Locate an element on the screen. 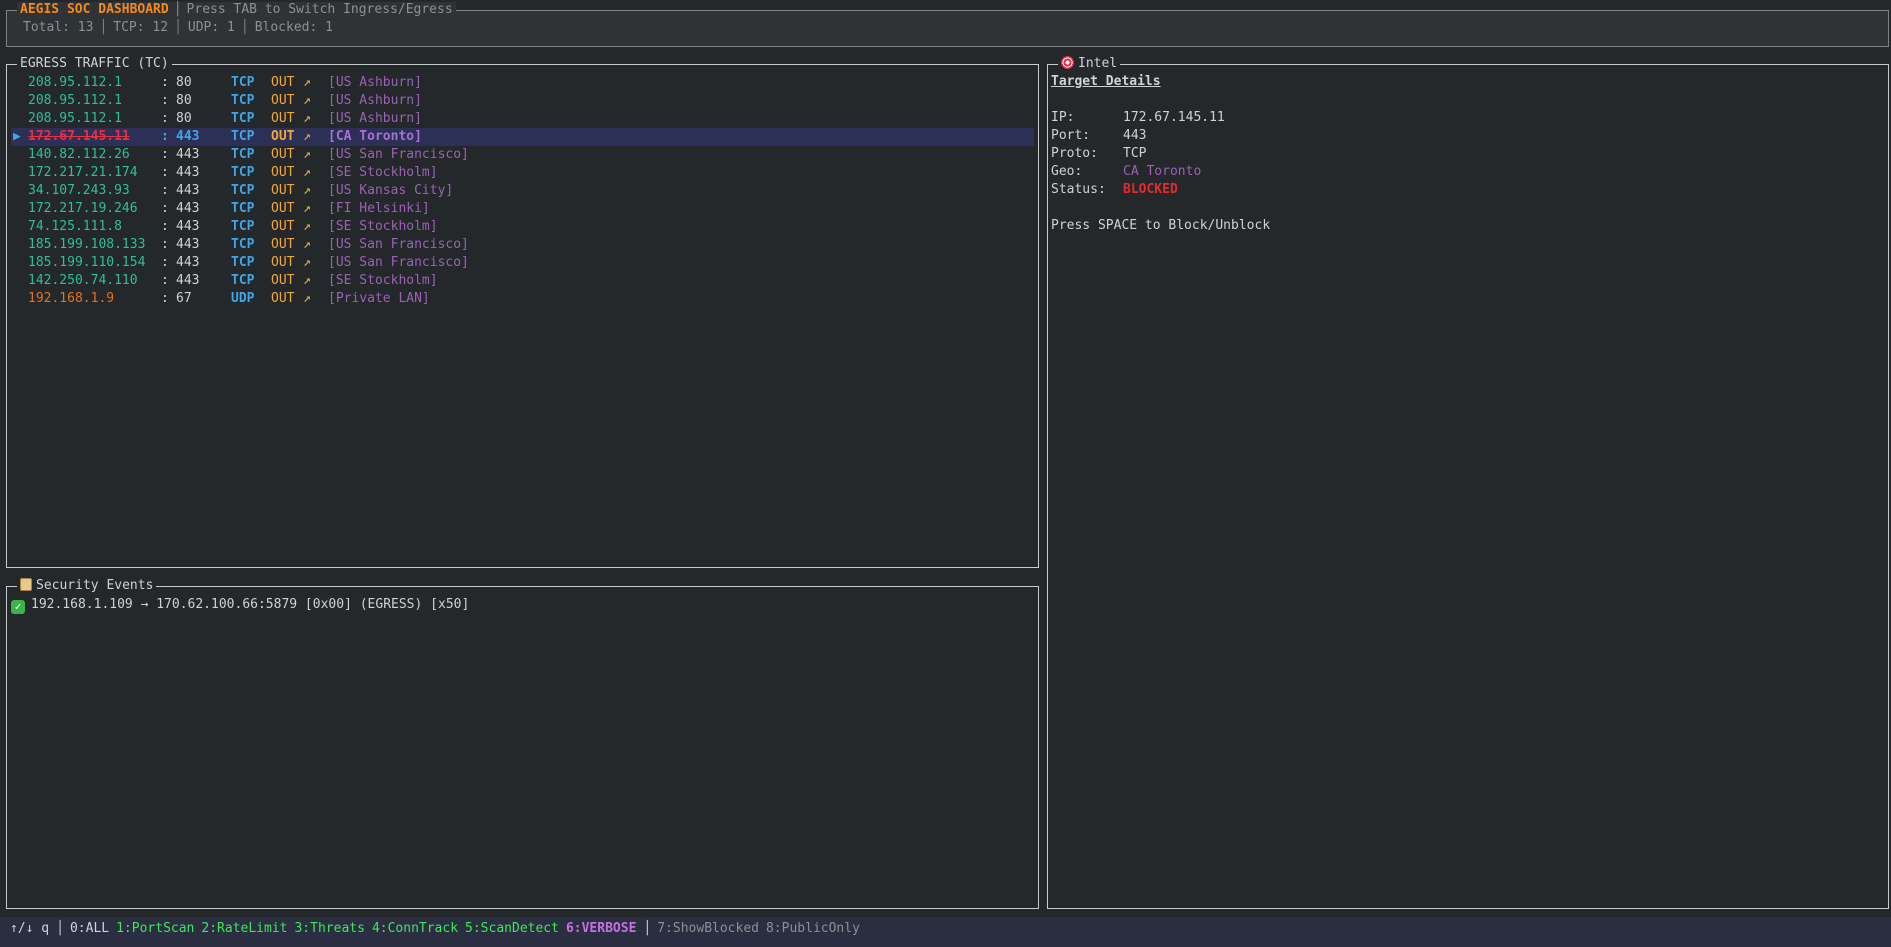 The width and height of the screenshot is (1891, 947). block-toggle-hint: Press SPACE to Block/Unblock is located at coordinates (1161, 225).